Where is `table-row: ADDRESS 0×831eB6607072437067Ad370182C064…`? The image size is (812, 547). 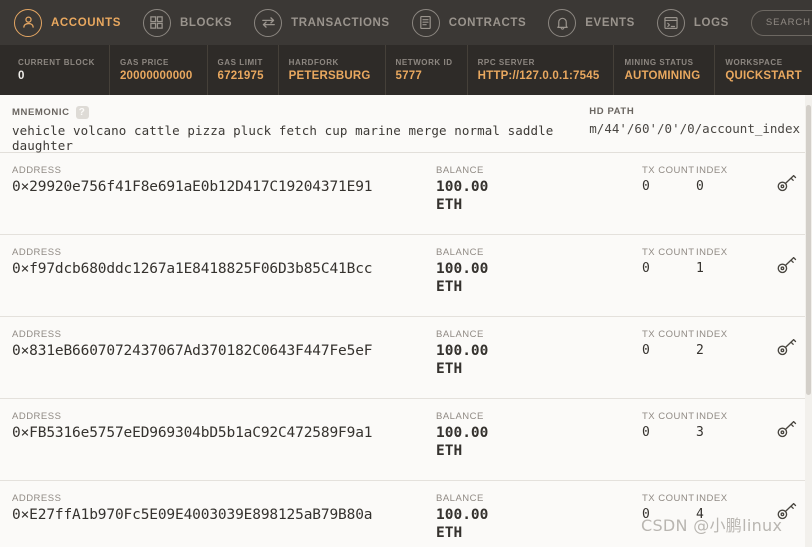 table-row: ADDRESS 0×831eB6607072437067Ad370182C064… is located at coordinates (406, 358).